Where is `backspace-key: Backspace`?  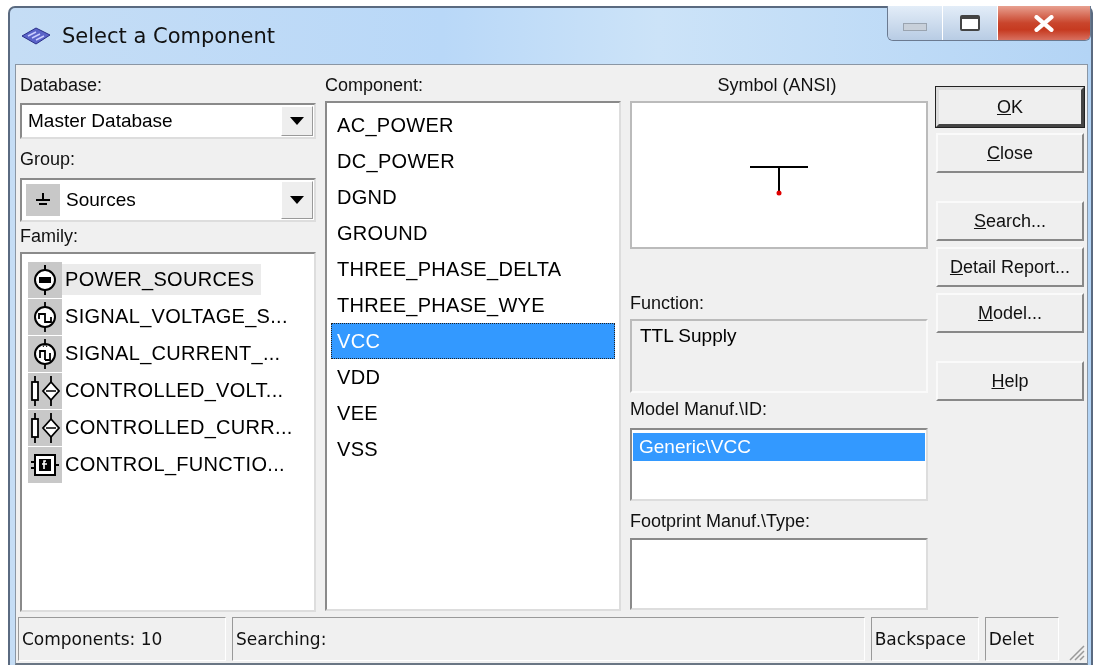 backspace-key: Backspace is located at coordinates (924, 639).